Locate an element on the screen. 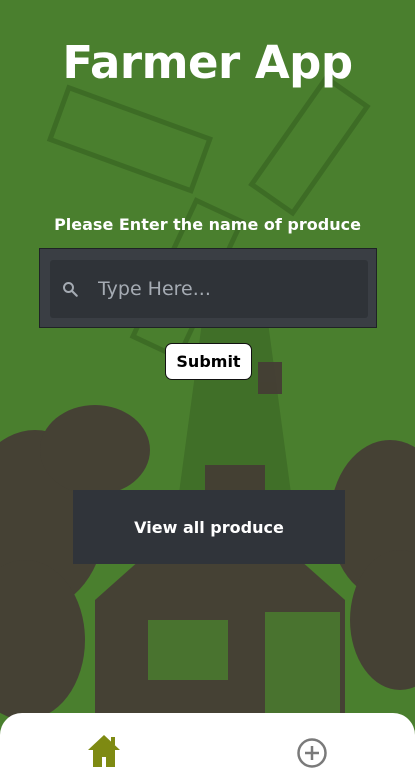 This screenshot has width=415, height=774. add-circle-icon is located at coordinates (312, 753).